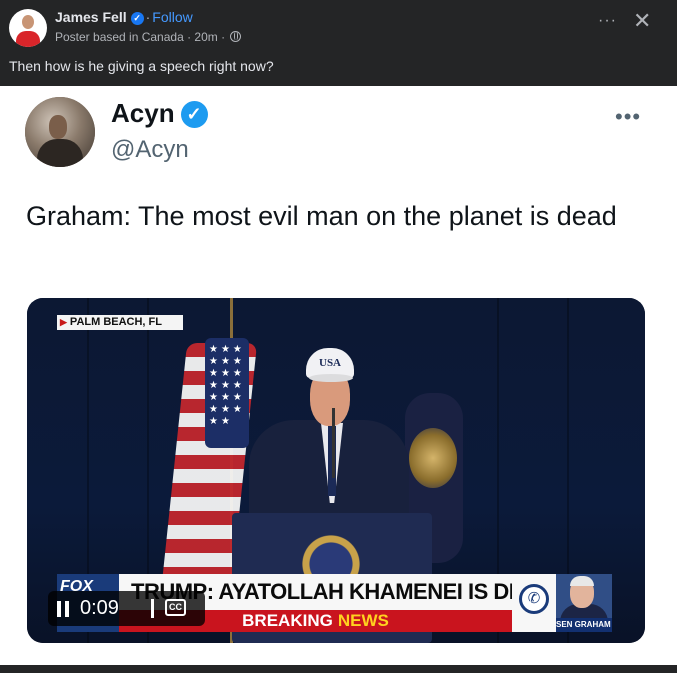 The height and width of the screenshot is (673, 677). What do you see at coordinates (330, 363) in the screenshot?
I see `cap-text: USA` at bounding box center [330, 363].